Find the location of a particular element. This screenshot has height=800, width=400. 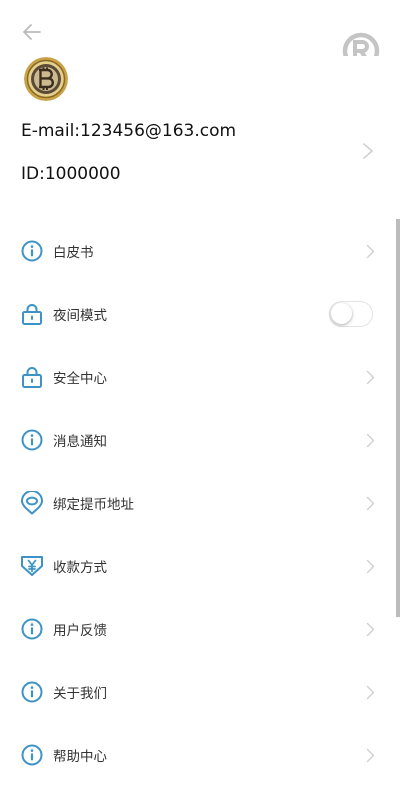

menu-item-label: 消息通知 is located at coordinates (80, 442).